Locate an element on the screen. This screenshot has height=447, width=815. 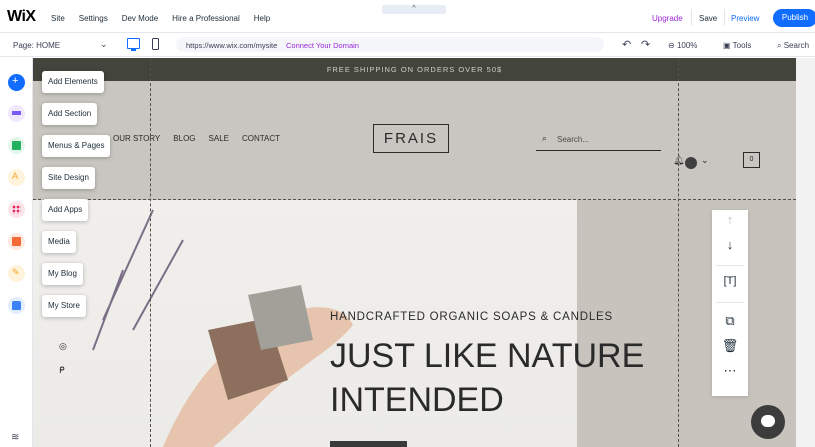
menu-hire-professional: Hire a Professional is located at coordinates (206, 18).